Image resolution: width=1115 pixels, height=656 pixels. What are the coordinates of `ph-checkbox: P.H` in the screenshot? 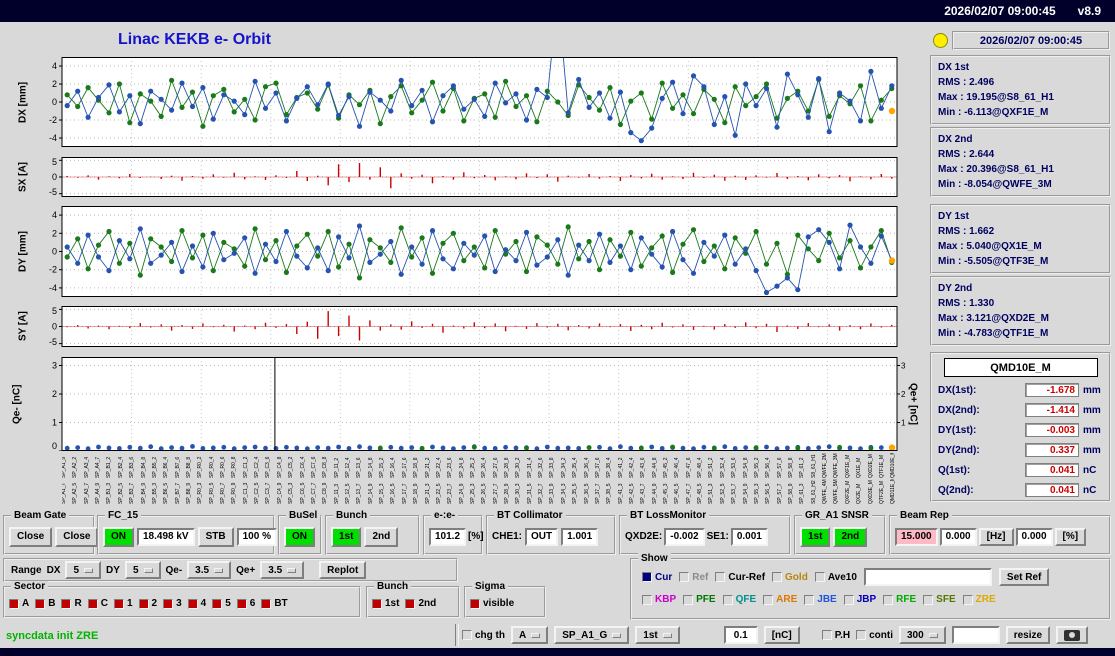 It's located at (835, 635).